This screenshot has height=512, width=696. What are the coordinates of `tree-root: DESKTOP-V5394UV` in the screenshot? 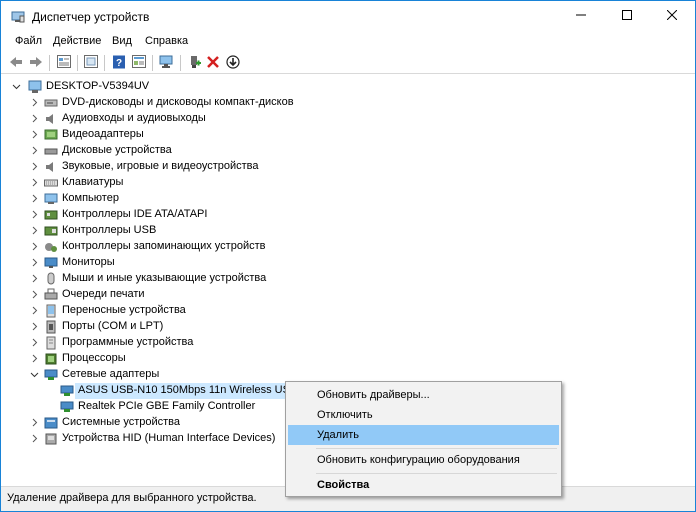 It's located at (348, 87).